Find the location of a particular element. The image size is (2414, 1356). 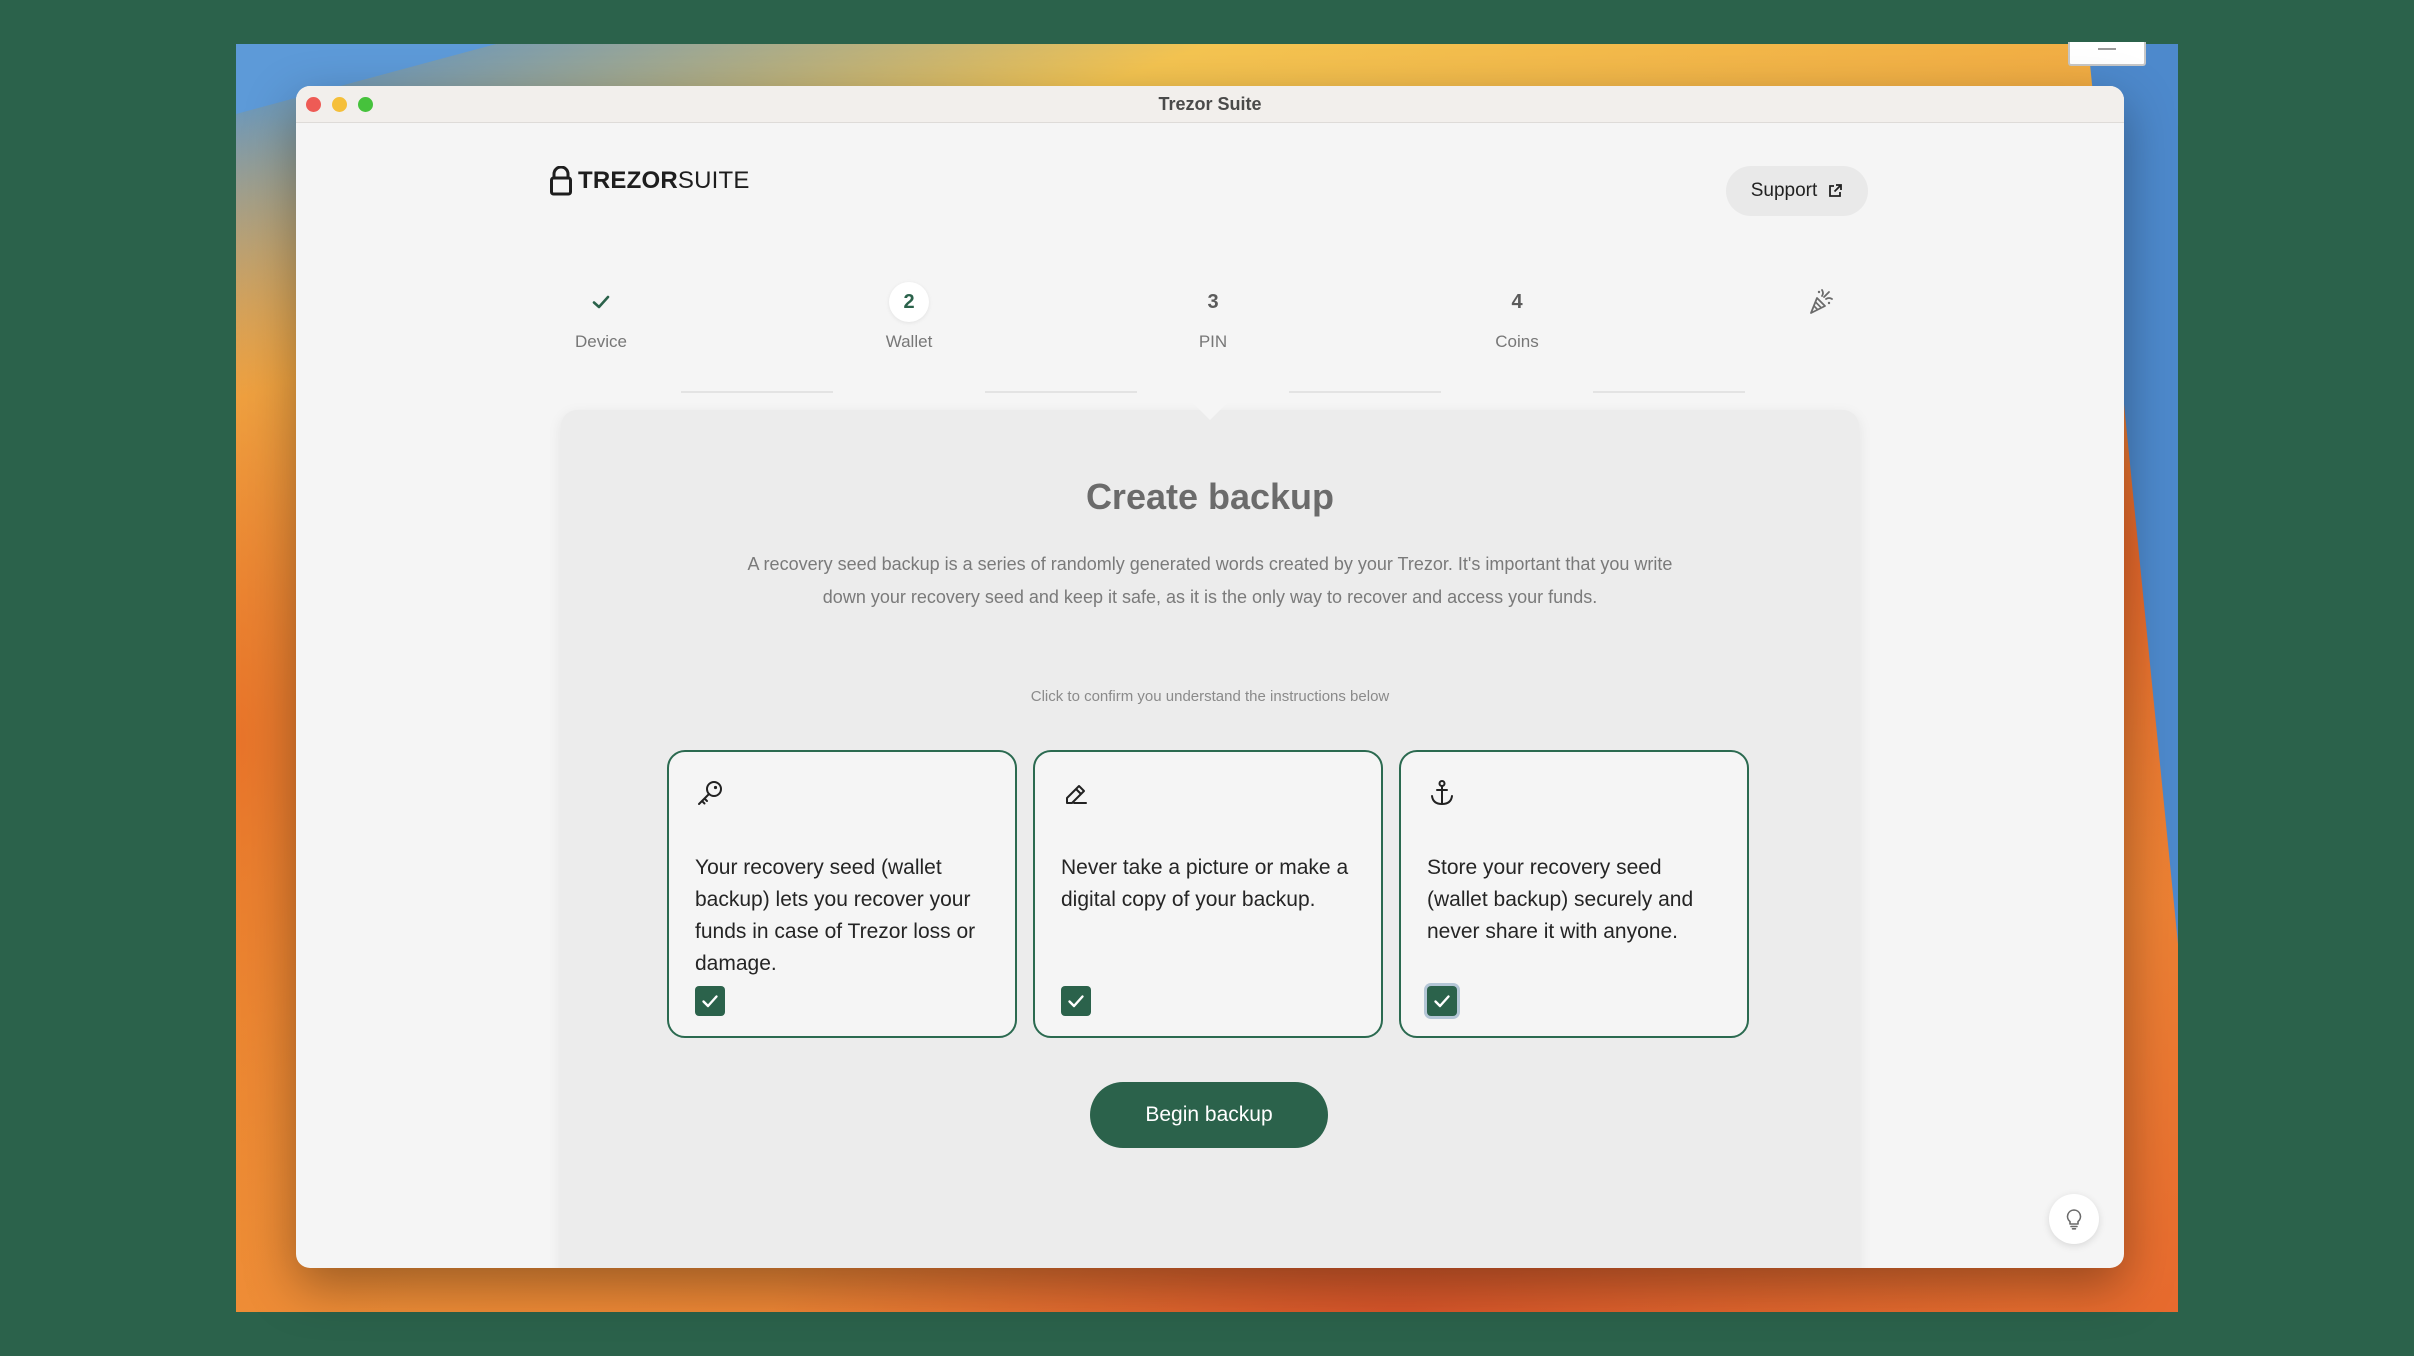

desktop-thumbnail is located at coordinates (2107, 54).